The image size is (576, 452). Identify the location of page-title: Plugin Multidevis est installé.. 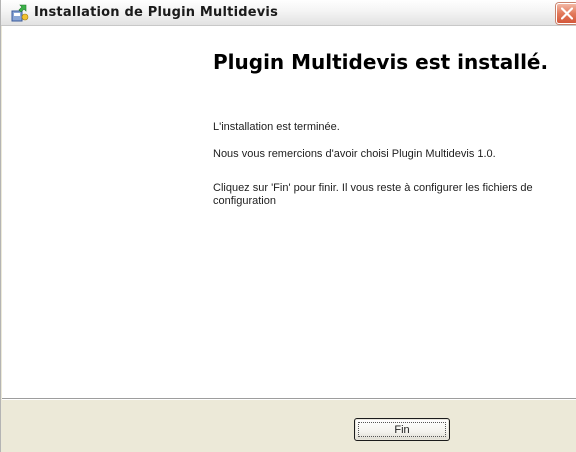
(381, 62).